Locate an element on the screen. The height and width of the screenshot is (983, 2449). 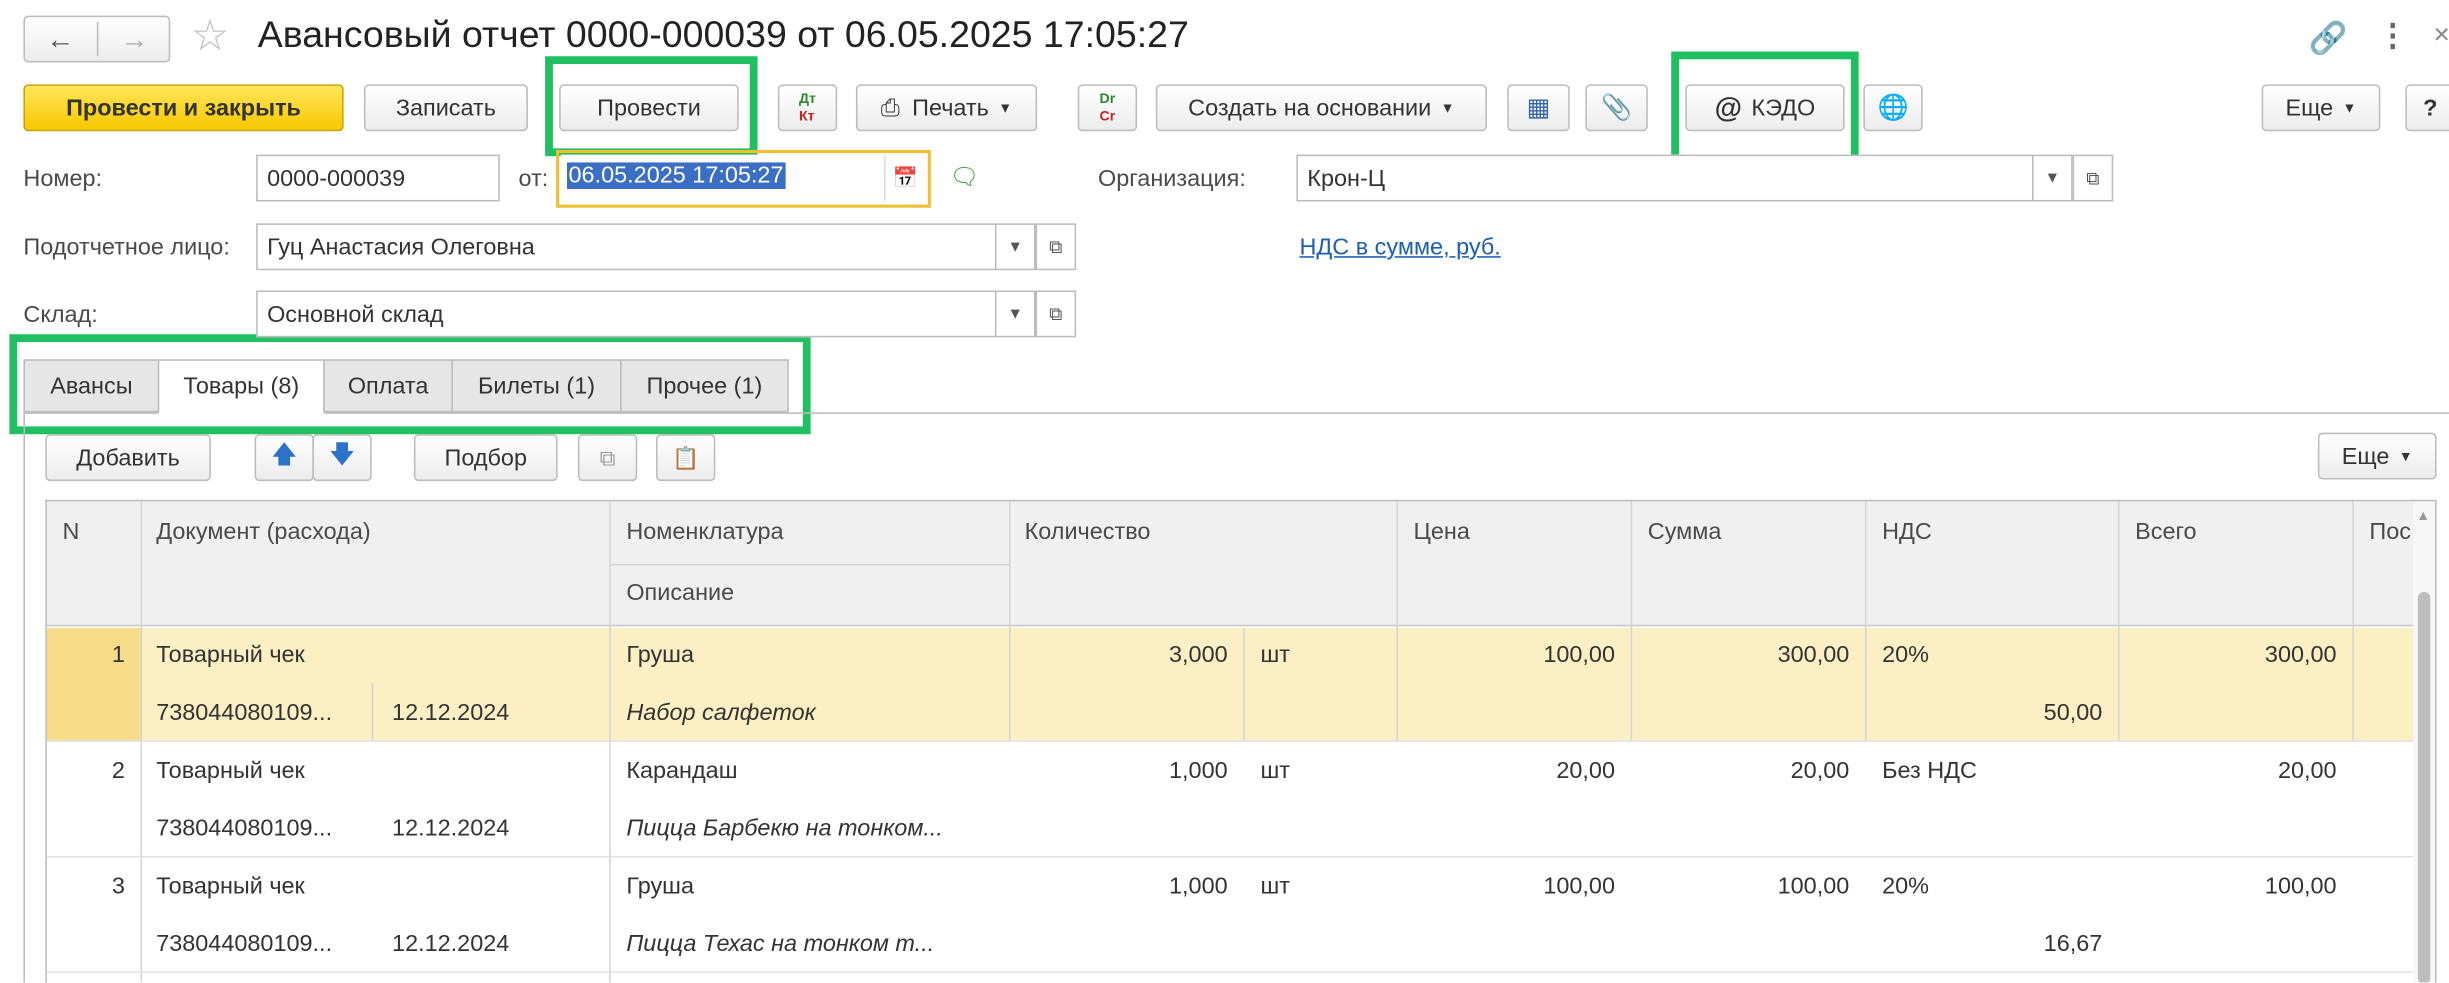
warehouse-field: Основной склад is located at coordinates (626, 314).